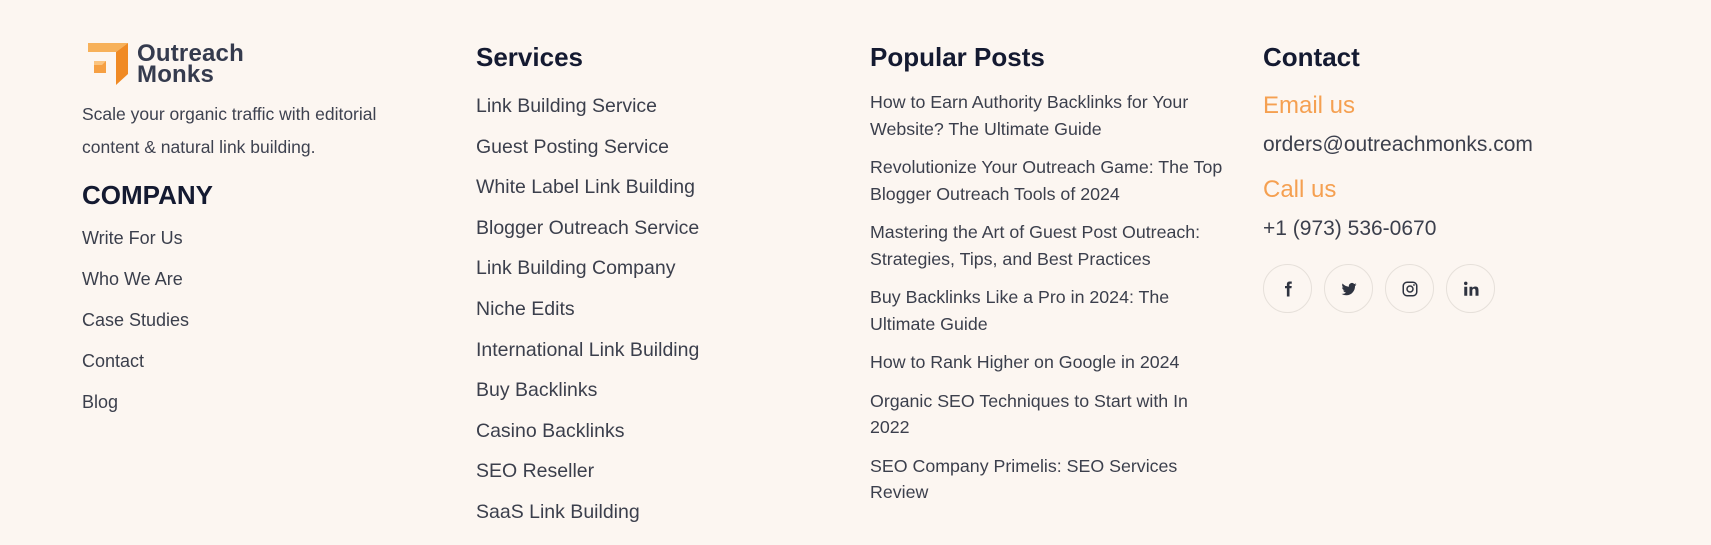  I want to click on twitter-icon, so click(1348, 288).